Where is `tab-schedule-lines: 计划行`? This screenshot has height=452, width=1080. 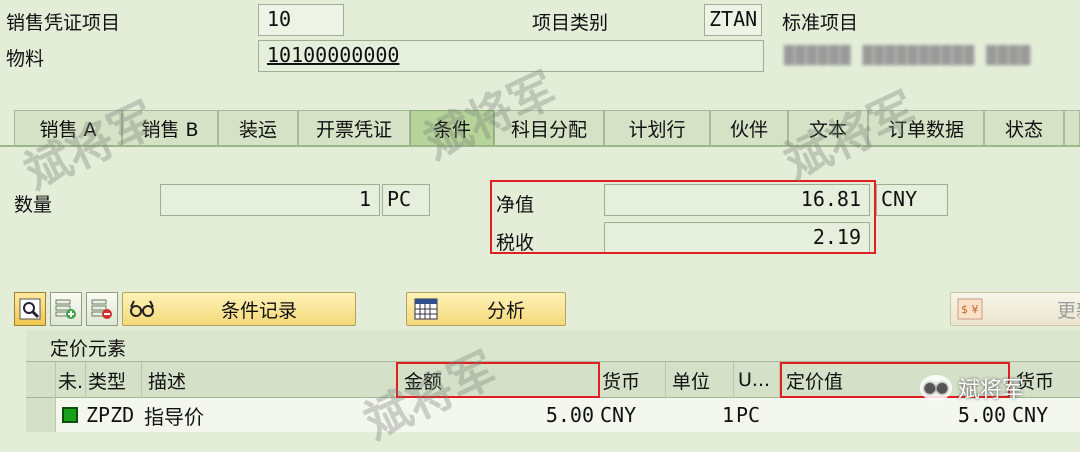 tab-schedule-lines: 计划行 is located at coordinates (657, 128).